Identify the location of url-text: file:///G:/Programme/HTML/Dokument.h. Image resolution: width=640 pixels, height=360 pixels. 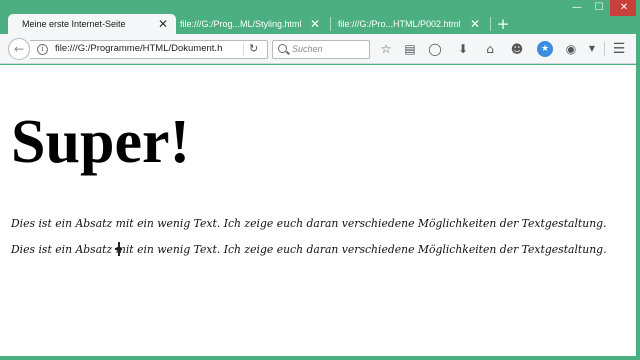
(138, 48).